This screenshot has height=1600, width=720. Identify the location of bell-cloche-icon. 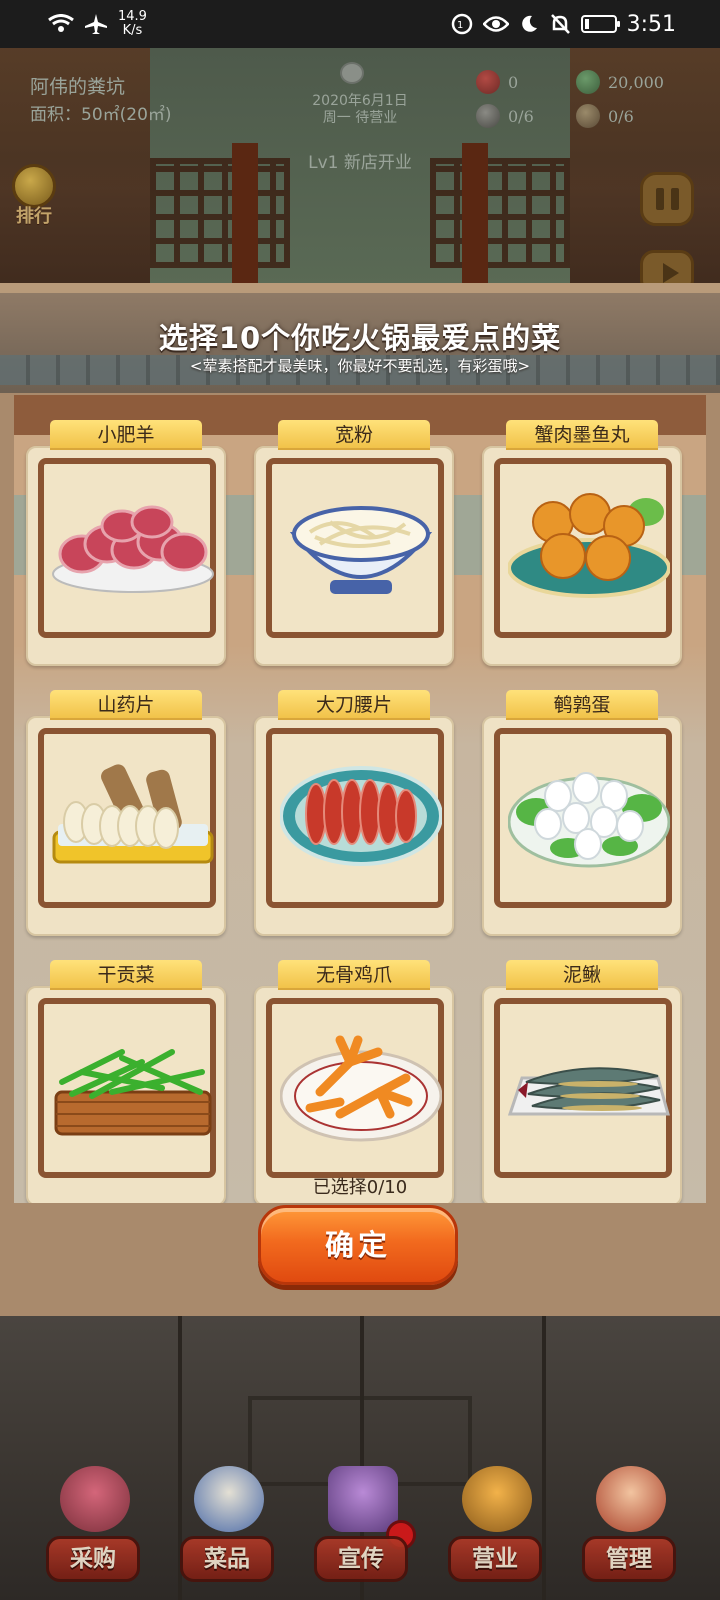
(497, 1499).